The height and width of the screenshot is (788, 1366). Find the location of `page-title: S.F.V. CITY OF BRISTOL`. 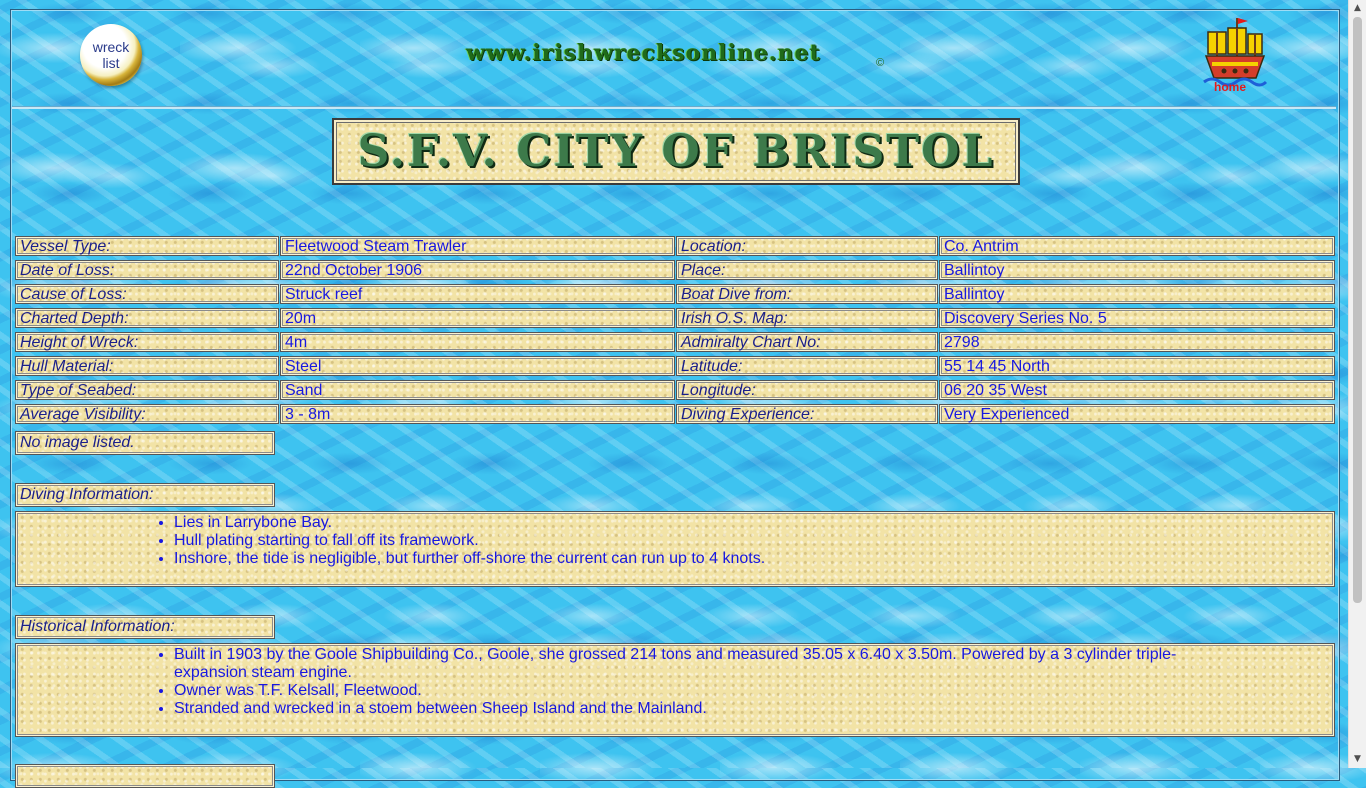

page-title: S.F.V. CITY OF BRISTOL is located at coordinates (676, 151).